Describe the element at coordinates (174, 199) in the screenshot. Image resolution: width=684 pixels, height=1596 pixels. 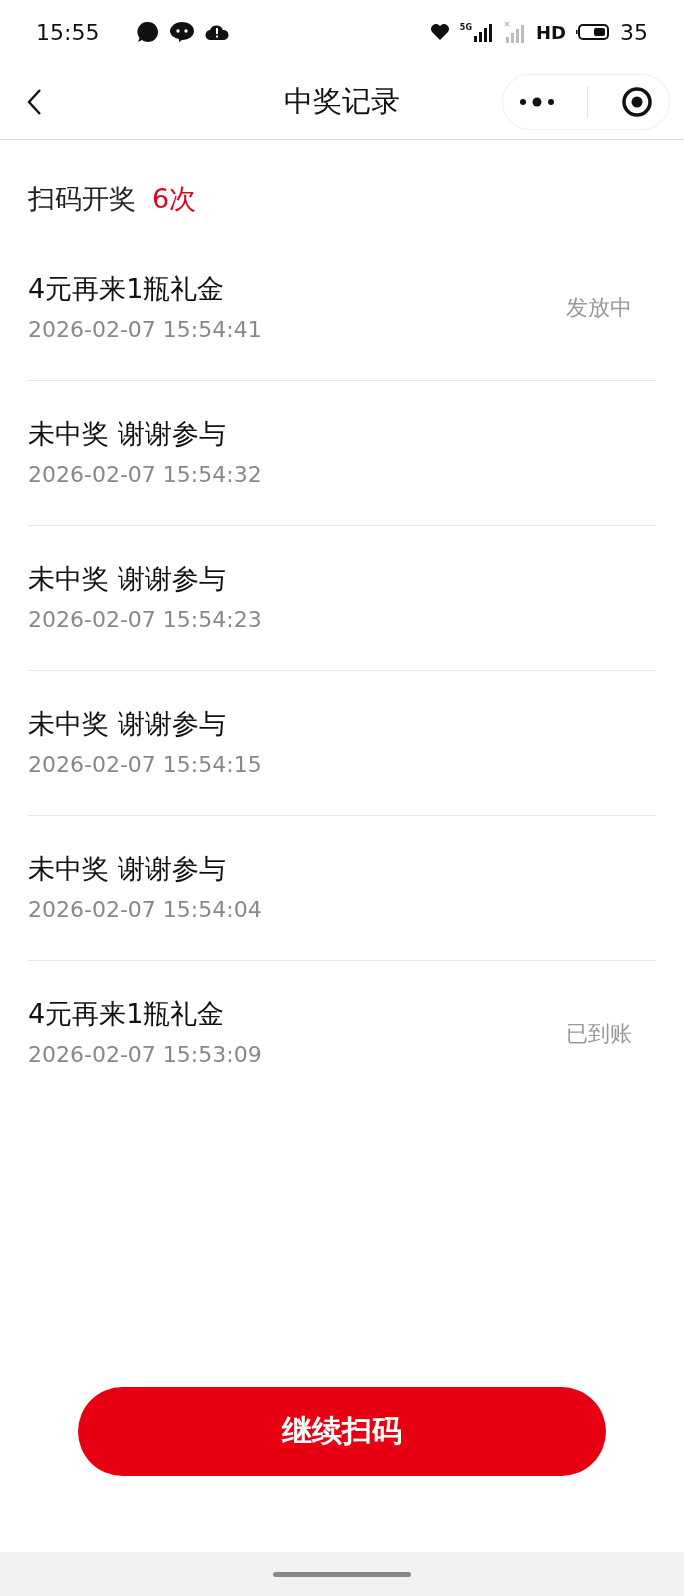
I see `summary-count: 6次` at that location.